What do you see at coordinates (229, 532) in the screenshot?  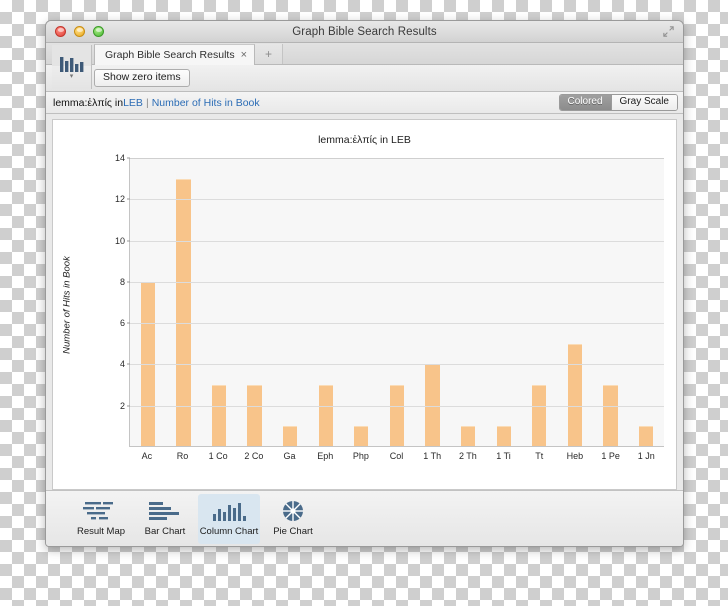 I see `chart-type-label: Column Chart` at bounding box center [229, 532].